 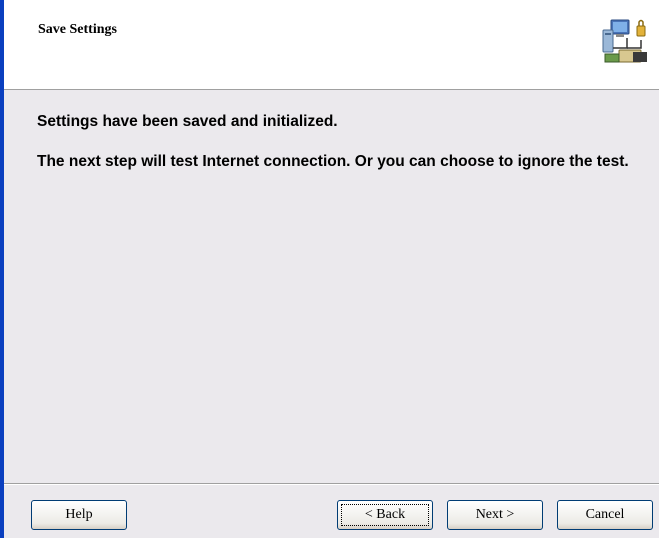 I want to click on next-button: Next >, so click(x=495, y=515).